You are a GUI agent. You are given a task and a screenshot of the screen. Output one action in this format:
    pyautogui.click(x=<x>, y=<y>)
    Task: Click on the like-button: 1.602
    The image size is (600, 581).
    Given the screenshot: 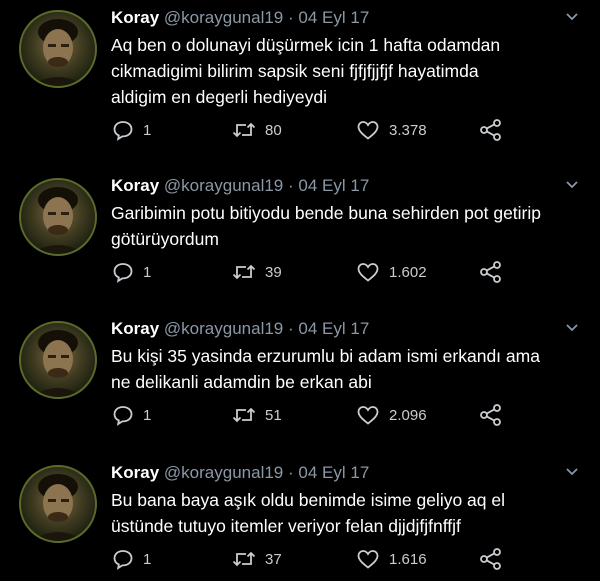 What is the action you would take?
    pyautogui.click(x=391, y=272)
    